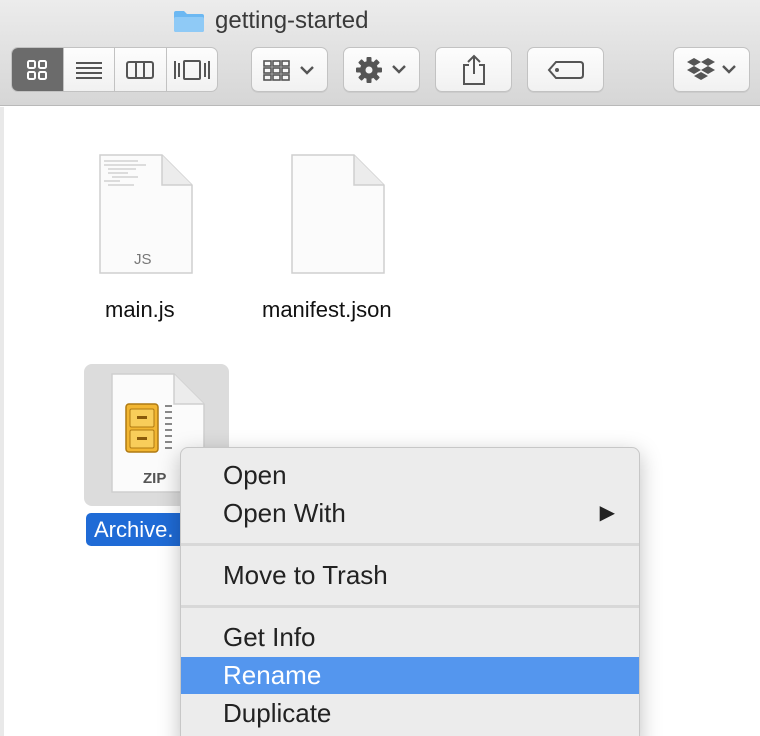  What do you see at coordinates (292, 20) in the screenshot?
I see `window-title-text: getting-started` at bounding box center [292, 20].